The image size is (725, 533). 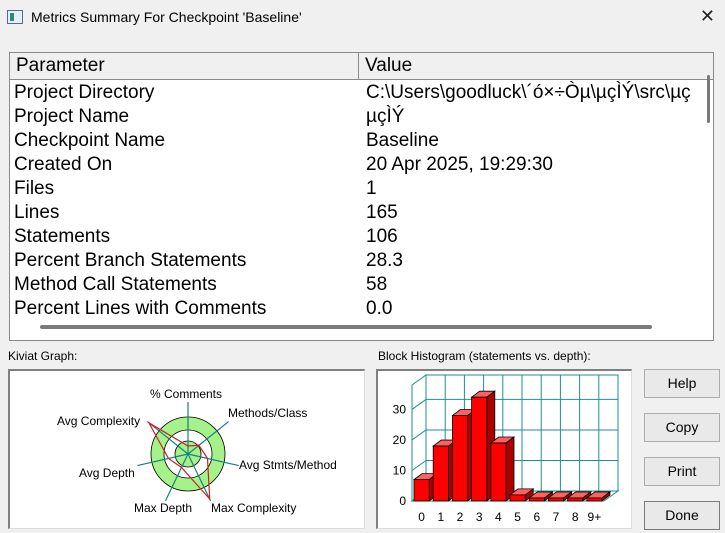 What do you see at coordinates (355, 117) in the screenshot?
I see `table-row: Project Name µçÌÝ` at bounding box center [355, 117].